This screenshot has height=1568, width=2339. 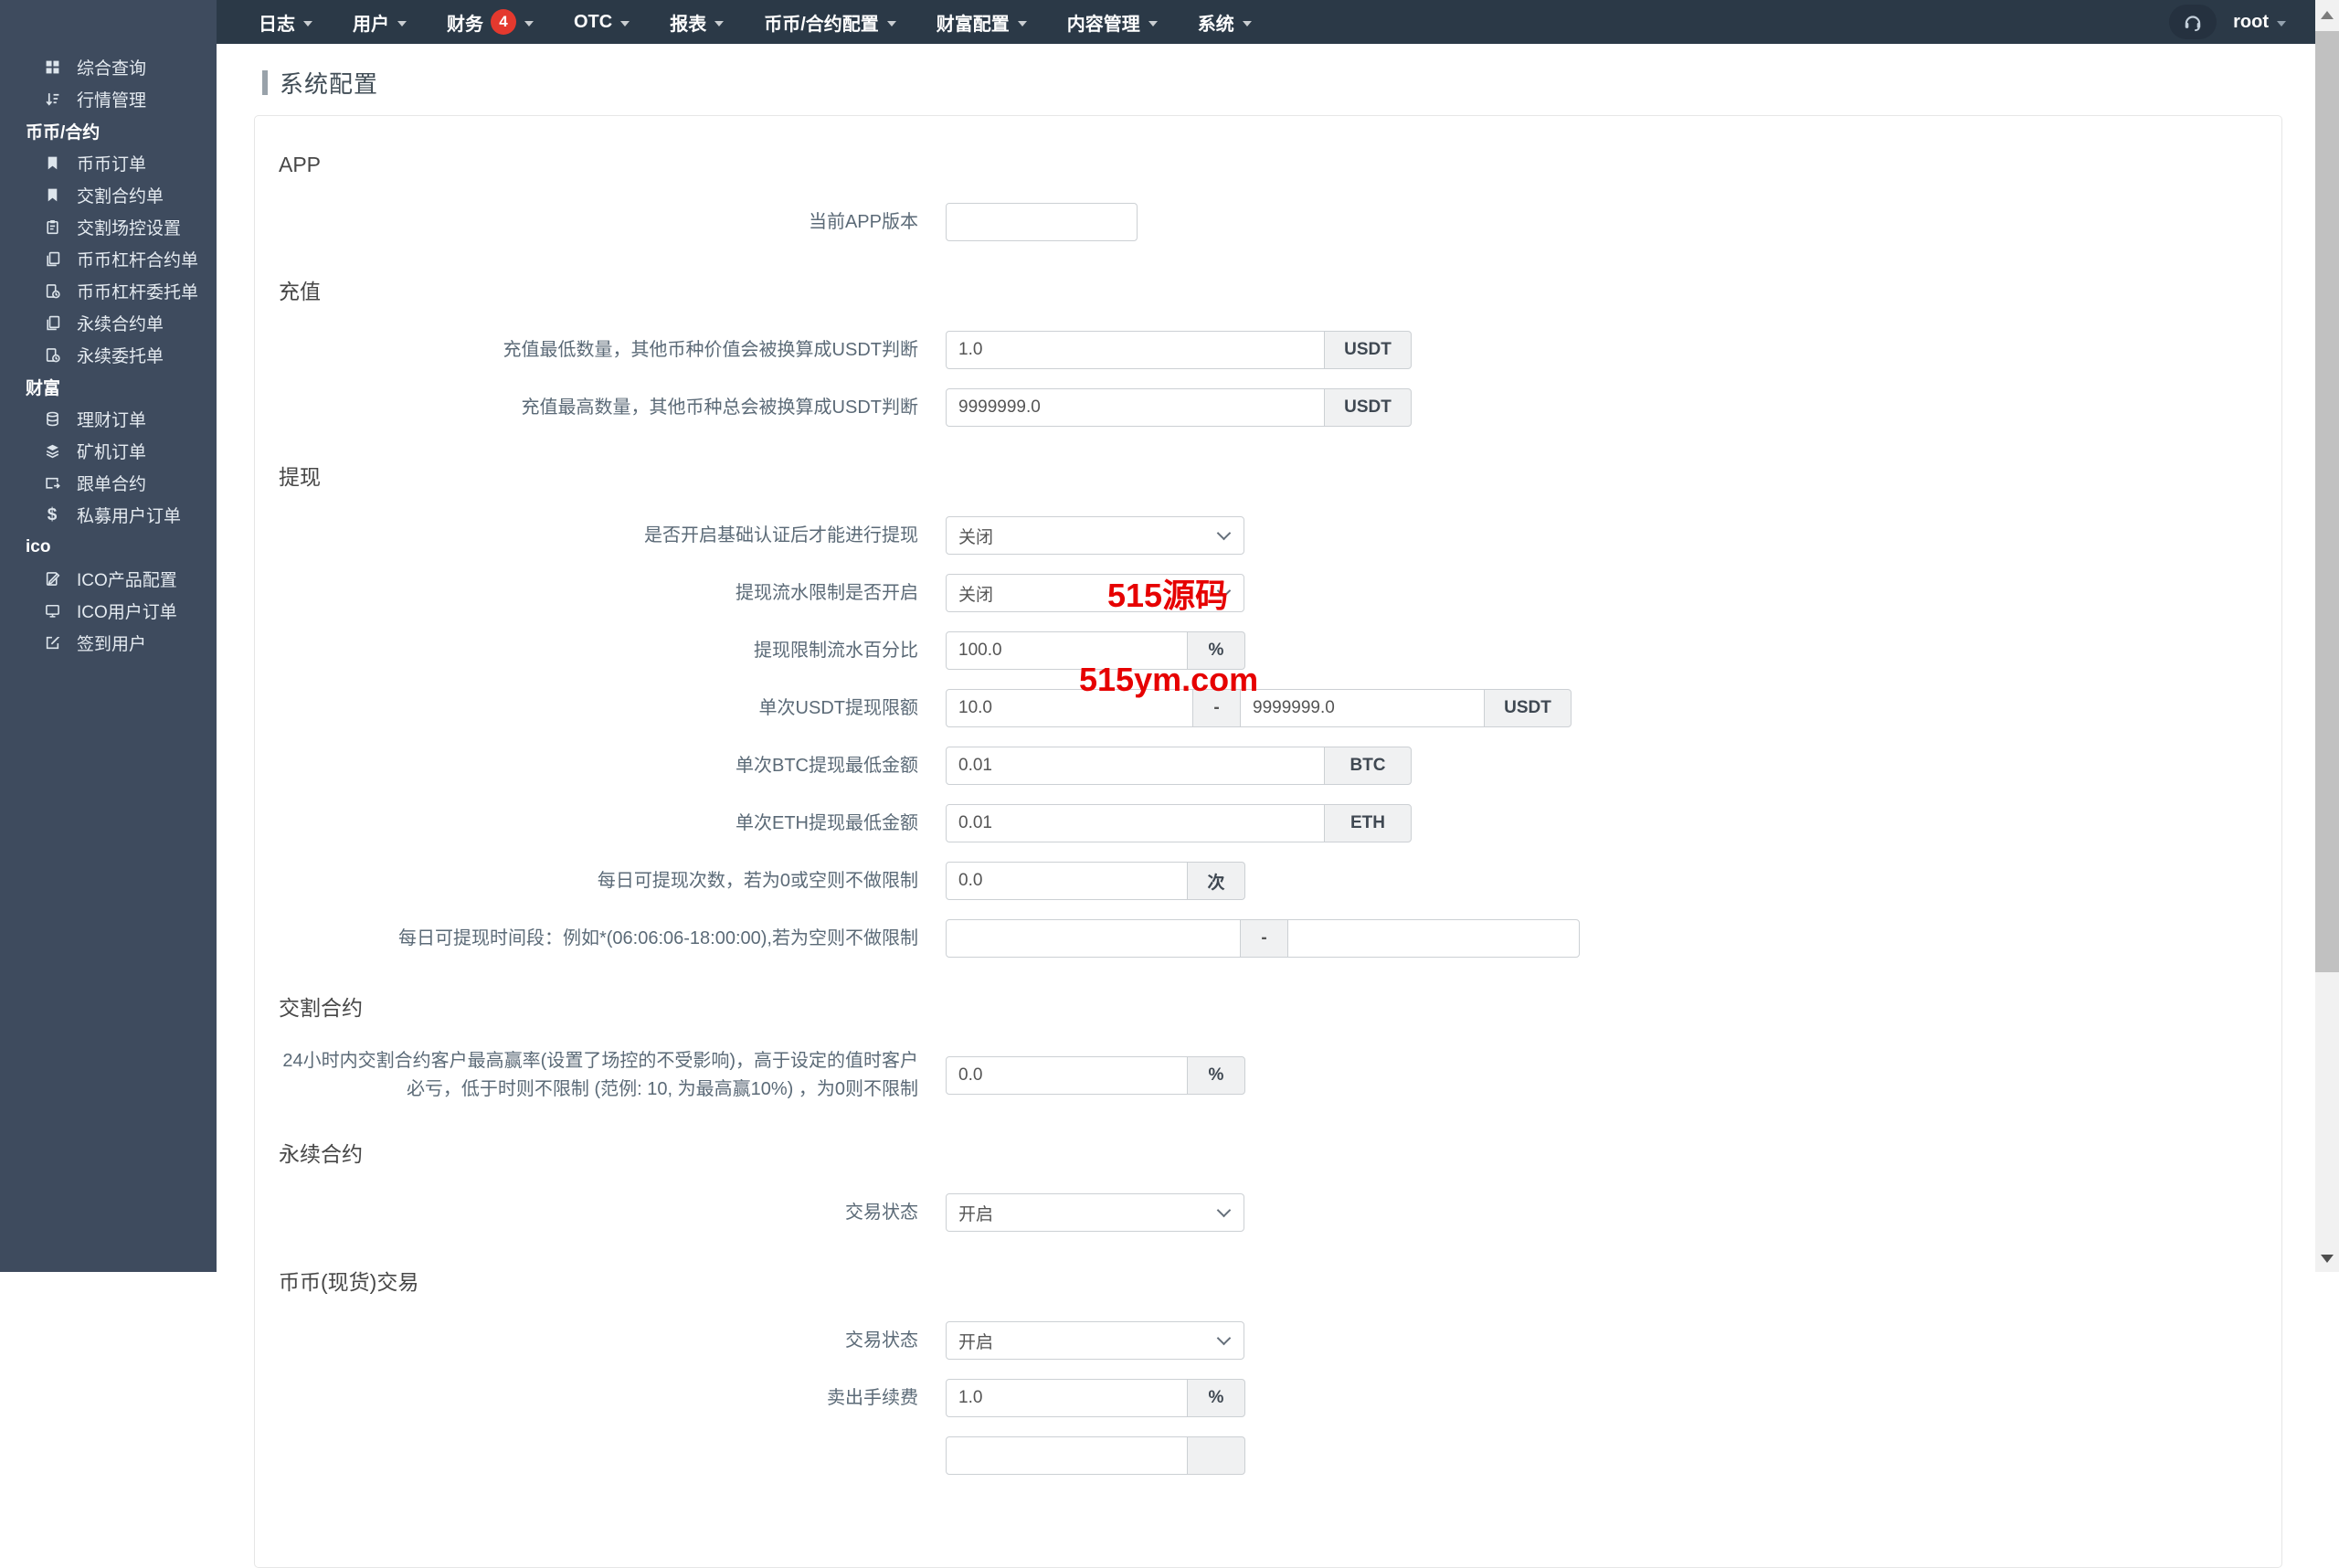 I want to click on sidebar-item-miner-orders: 矿机订单, so click(x=109, y=451).